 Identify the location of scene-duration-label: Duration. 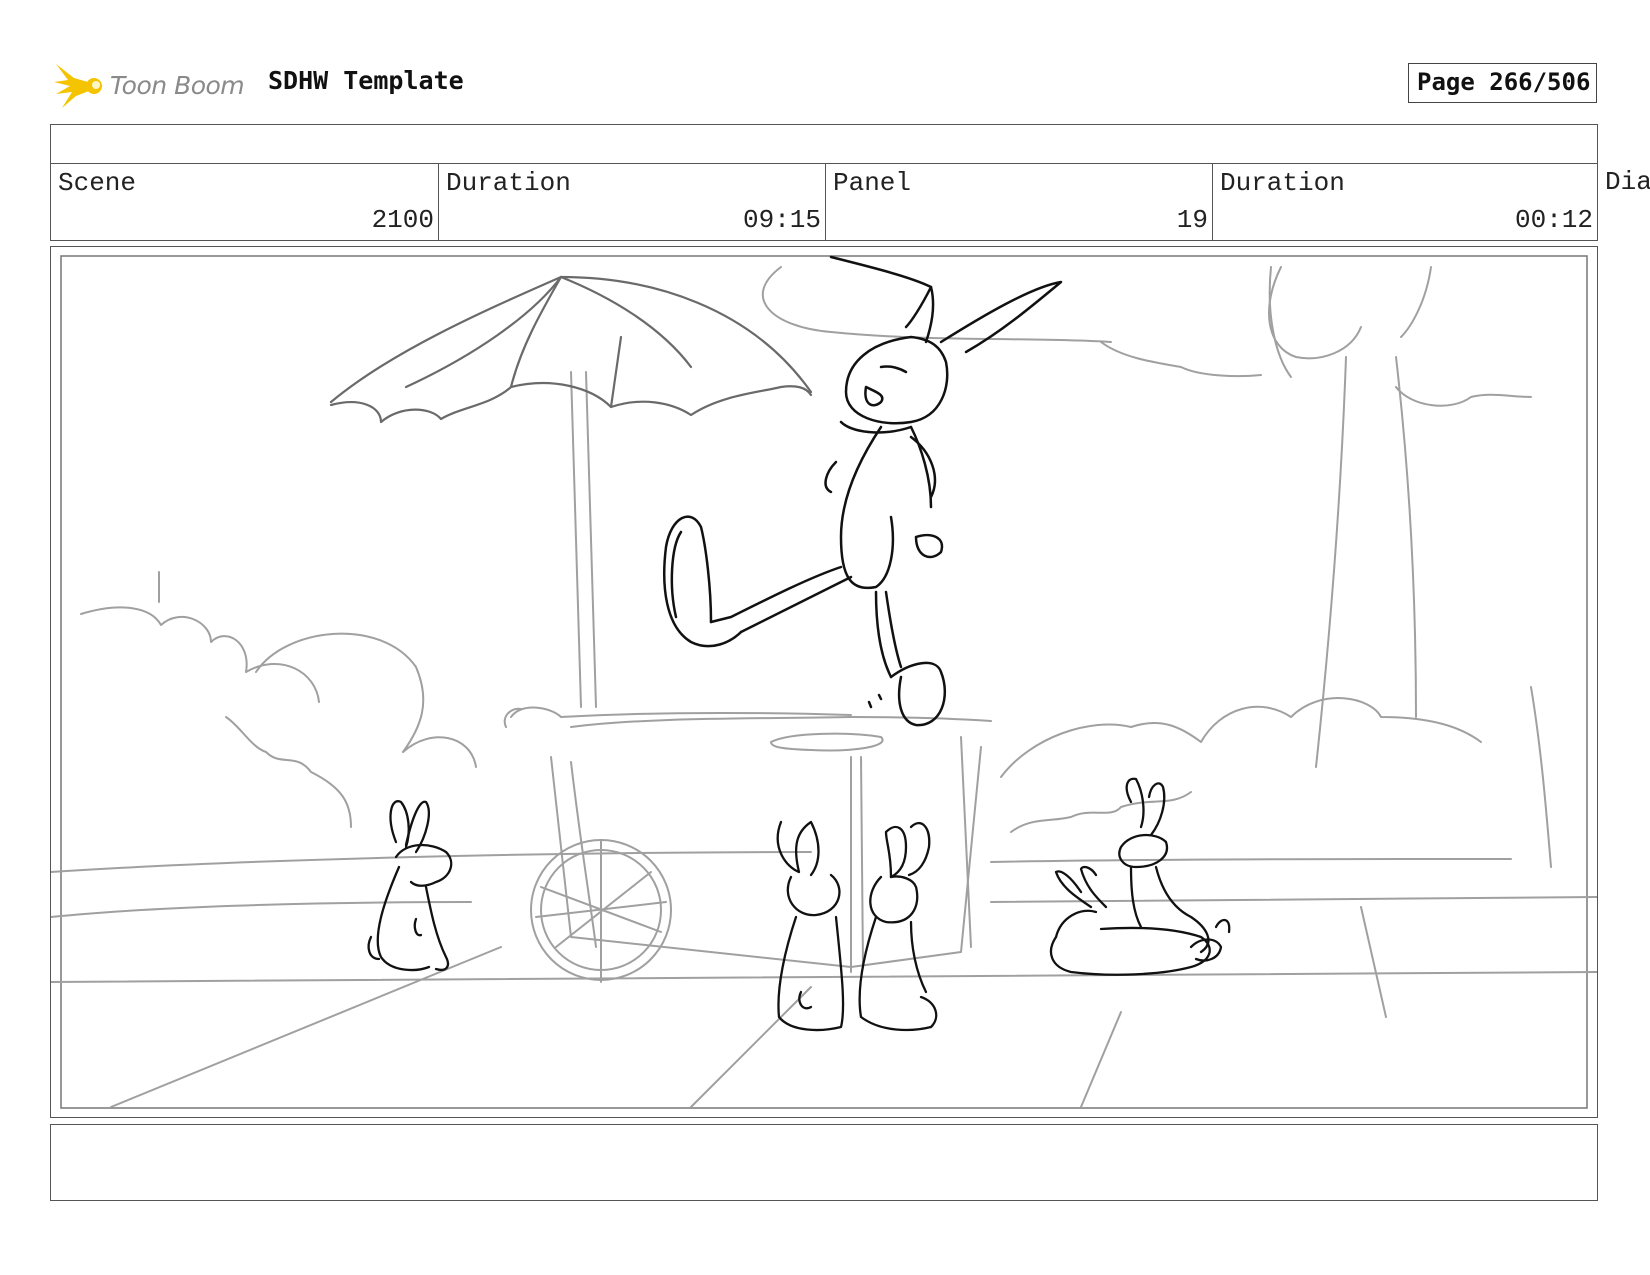
(508, 183).